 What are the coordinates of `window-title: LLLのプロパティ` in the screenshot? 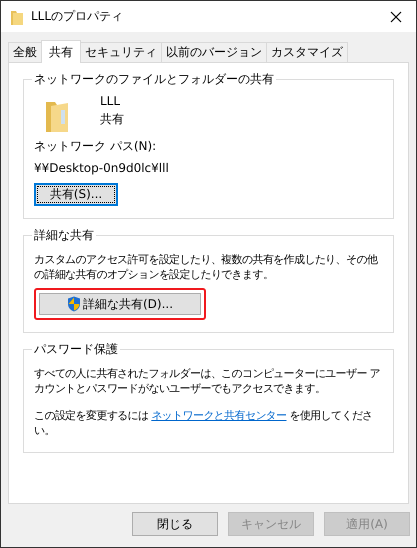 It's located at (77, 16).